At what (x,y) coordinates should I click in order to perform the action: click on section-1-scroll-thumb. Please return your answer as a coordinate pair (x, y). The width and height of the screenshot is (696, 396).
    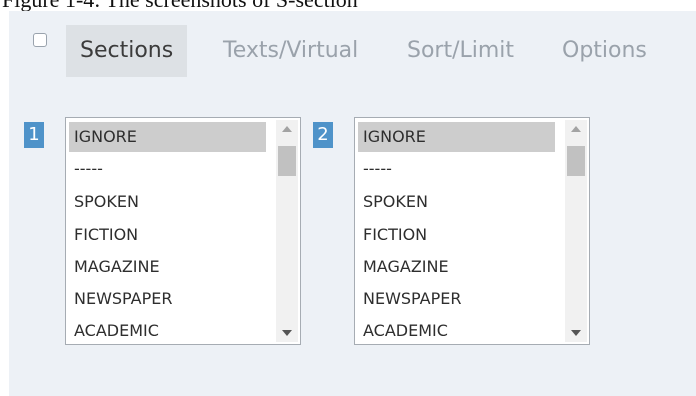
    Looking at the image, I should click on (287, 161).